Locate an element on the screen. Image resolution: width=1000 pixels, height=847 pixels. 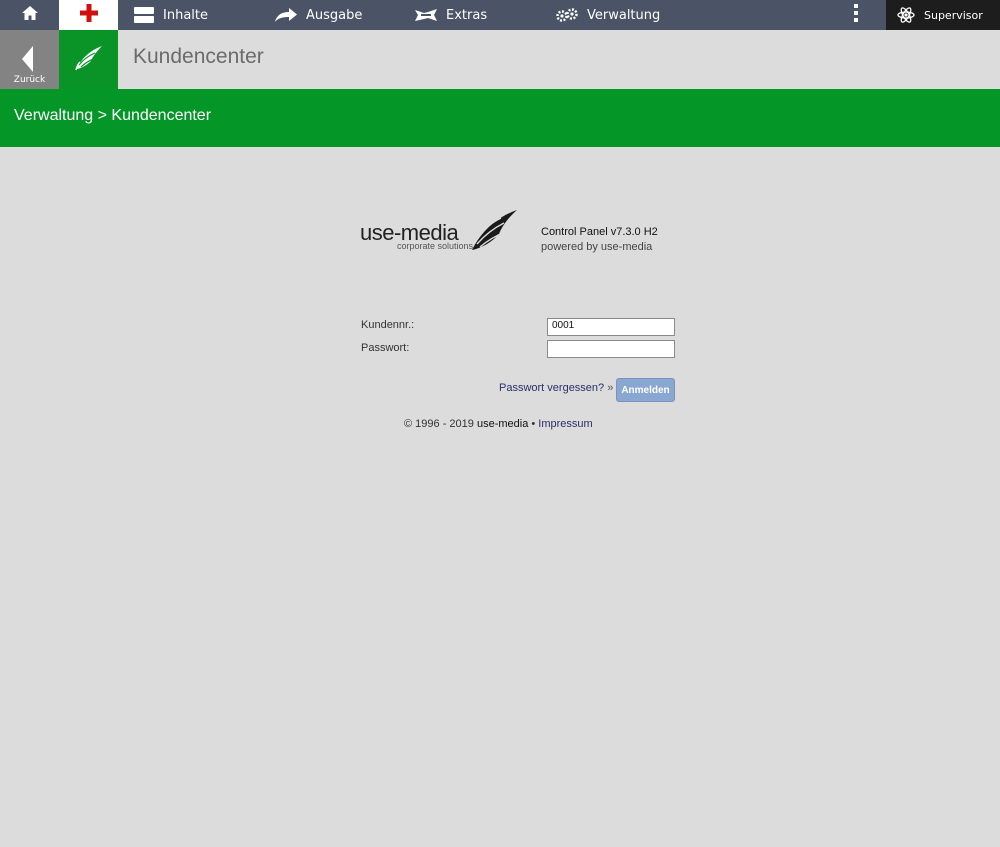
gears-icon is located at coordinates (567, 15).